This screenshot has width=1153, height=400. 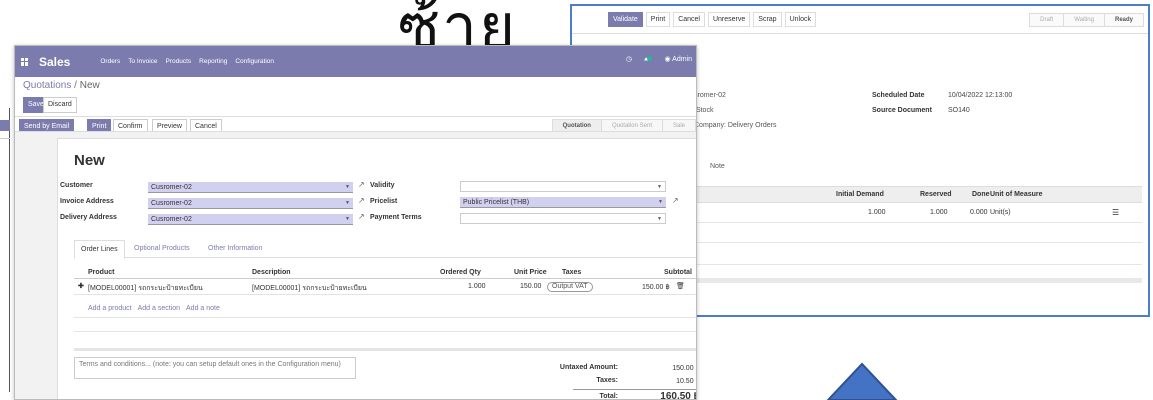 What do you see at coordinates (162, 248) in the screenshot?
I see `tab-optional-products: Optional Products` at bounding box center [162, 248].